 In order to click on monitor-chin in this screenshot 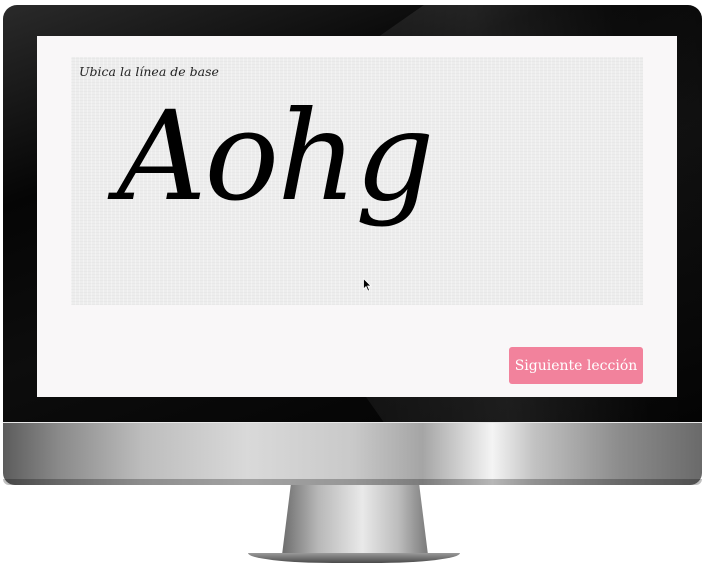, I will do `click(352, 453)`.